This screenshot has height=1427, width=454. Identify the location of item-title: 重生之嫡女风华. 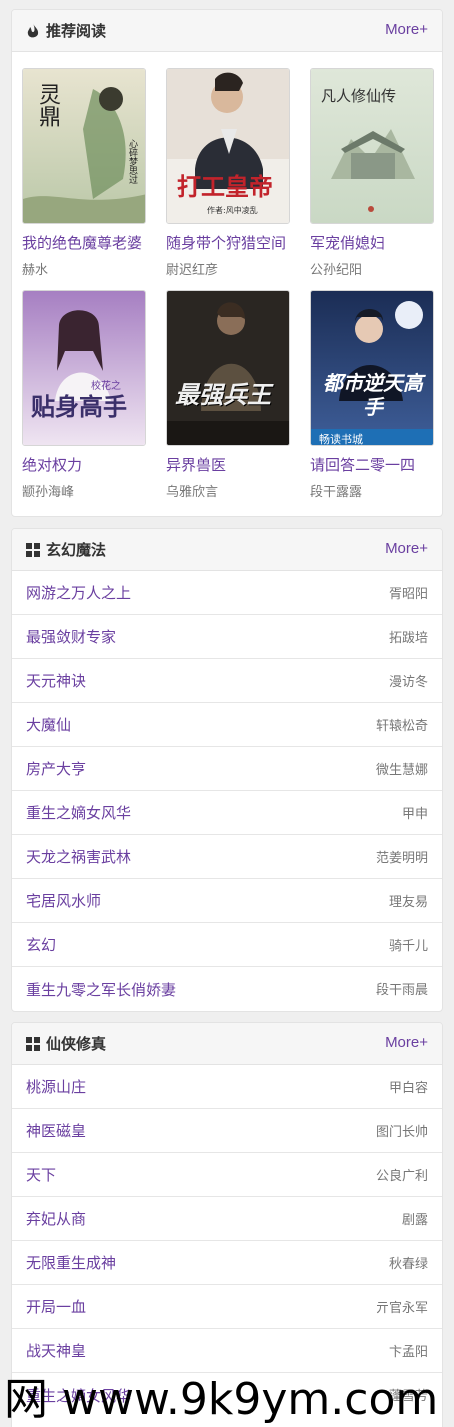
(78, 812).